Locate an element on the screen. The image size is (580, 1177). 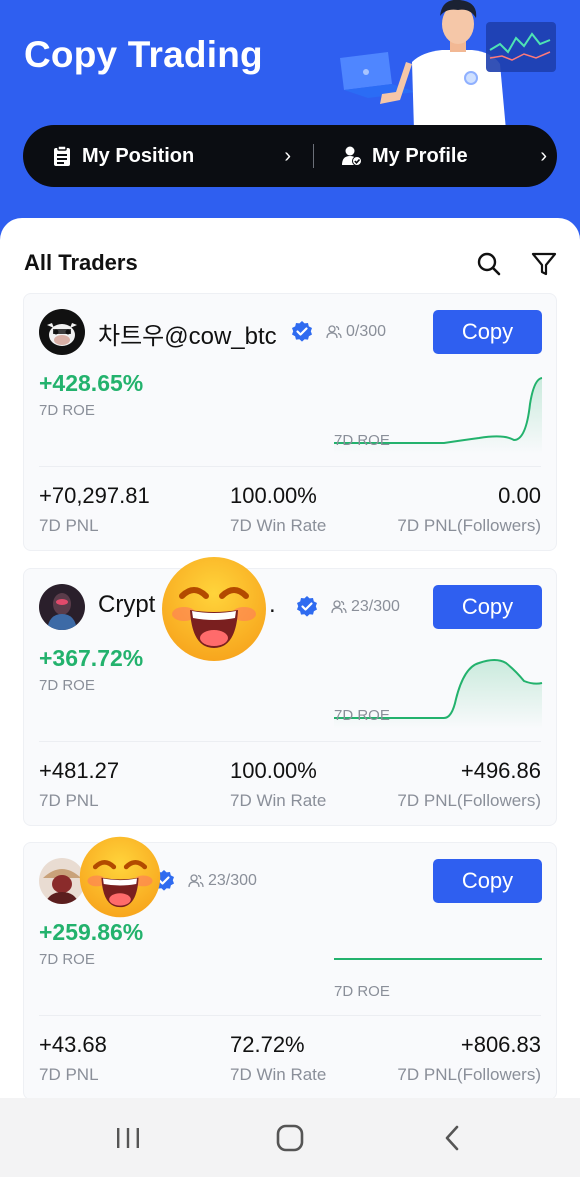
trader-illustration is located at coordinates (448, 65).